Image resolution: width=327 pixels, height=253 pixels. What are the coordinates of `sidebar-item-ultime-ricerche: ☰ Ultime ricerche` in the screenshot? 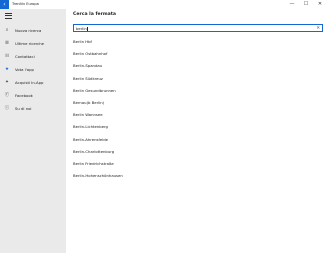 It's located at (33, 43).